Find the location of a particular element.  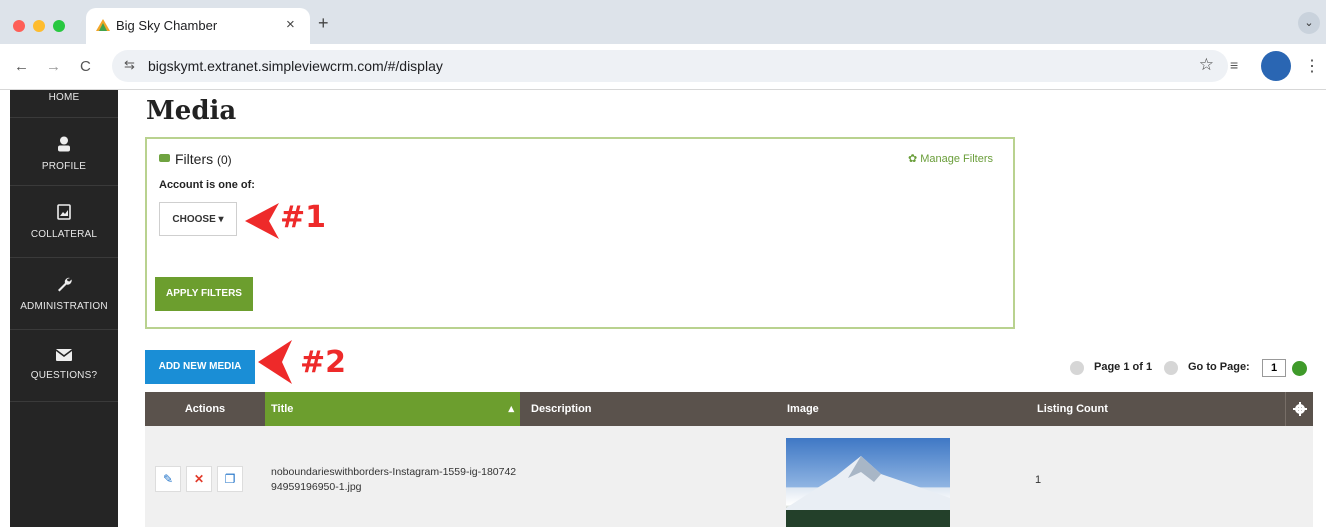

column-header-listing-count: Listing Count is located at coordinates (1158, 409).